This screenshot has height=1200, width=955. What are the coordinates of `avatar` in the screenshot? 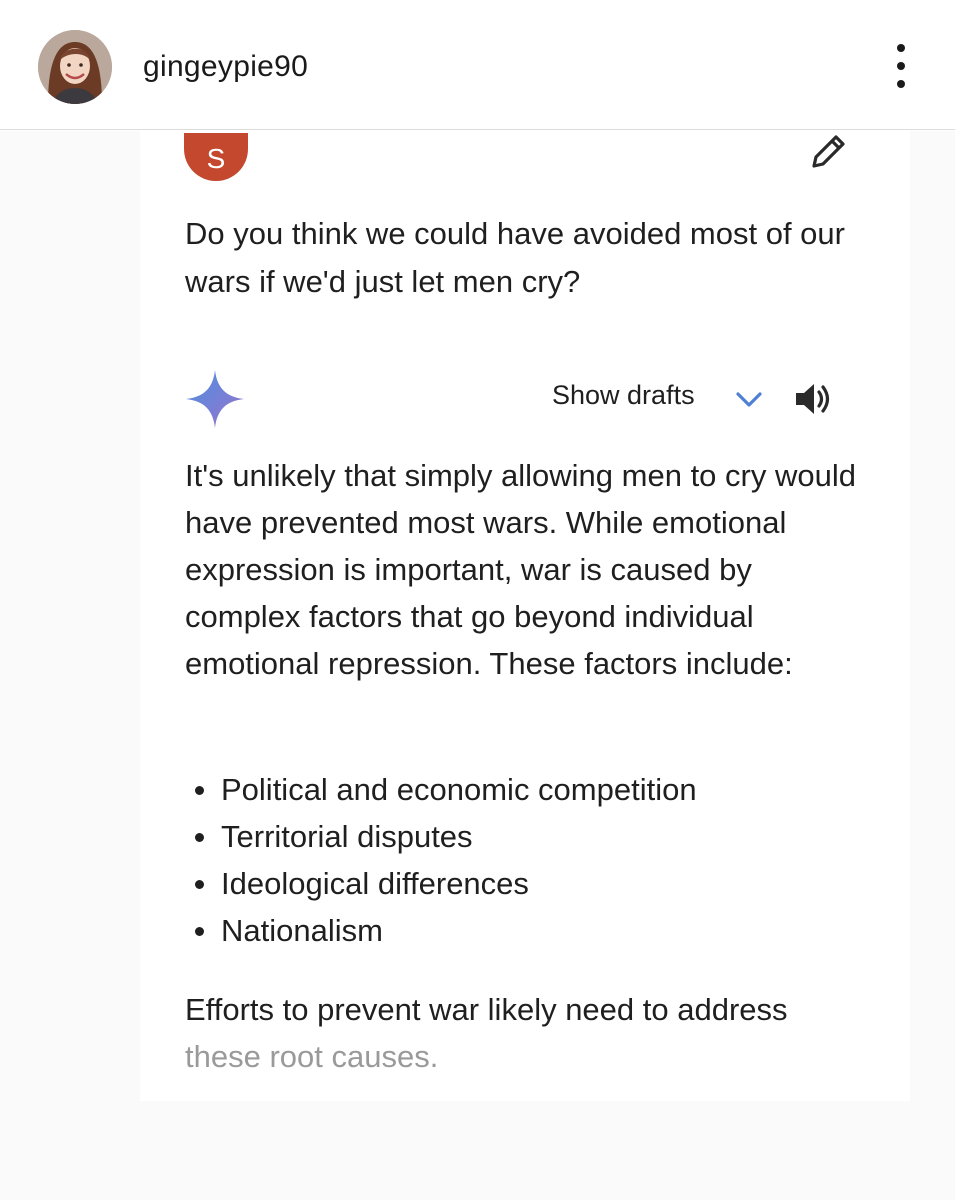 It's located at (75, 67).